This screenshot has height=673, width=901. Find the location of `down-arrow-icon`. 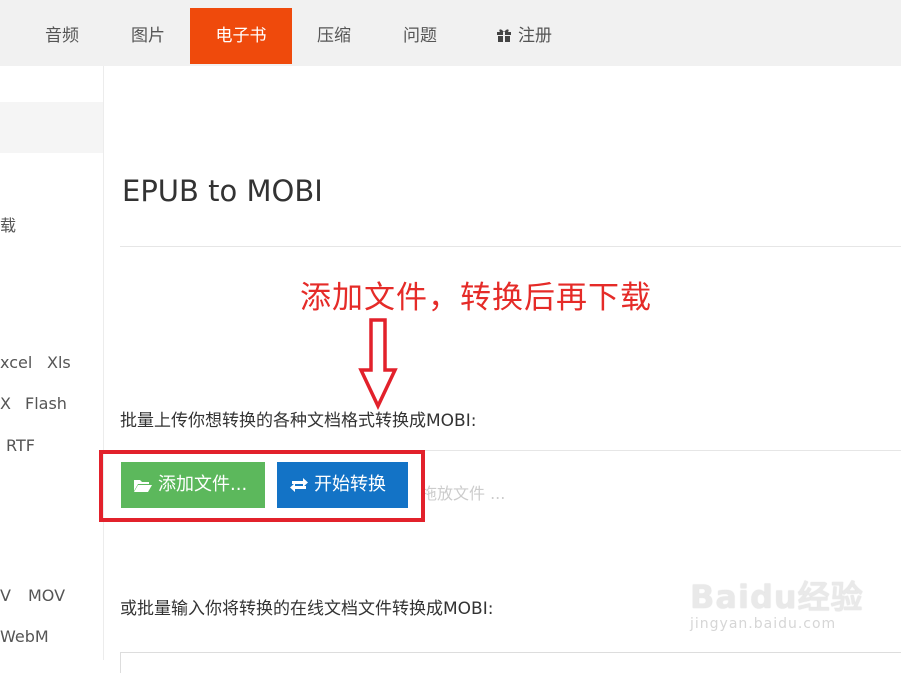

down-arrow-icon is located at coordinates (378, 364).